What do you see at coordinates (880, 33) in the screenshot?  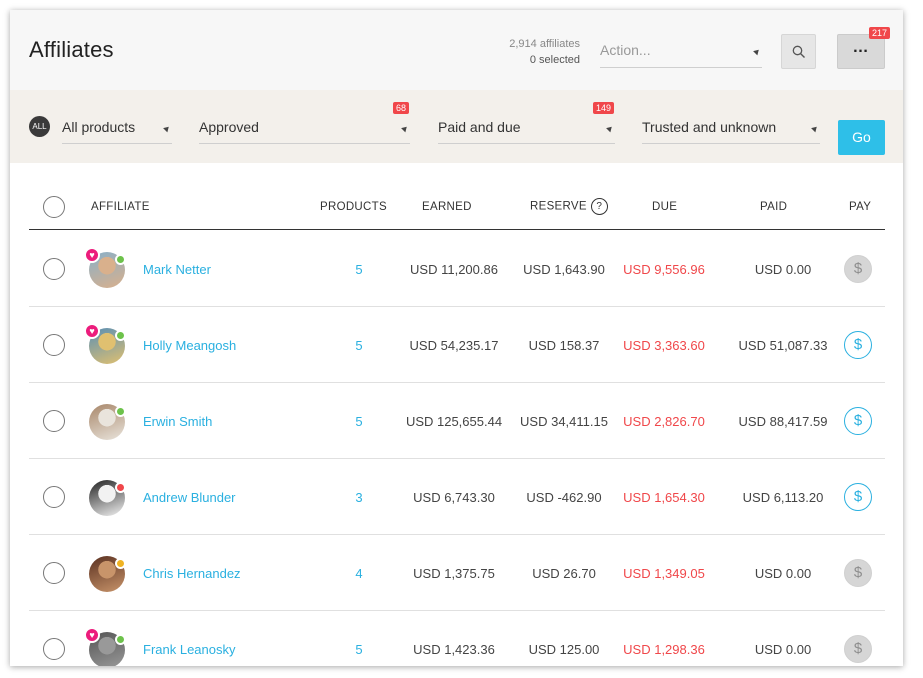 I see `more-count-badge: 217` at bounding box center [880, 33].